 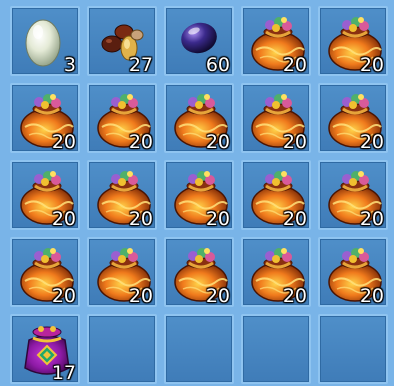 What do you see at coordinates (69, 65) in the screenshot?
I see `item-quantity: 3` at bounding box center [69, 65].